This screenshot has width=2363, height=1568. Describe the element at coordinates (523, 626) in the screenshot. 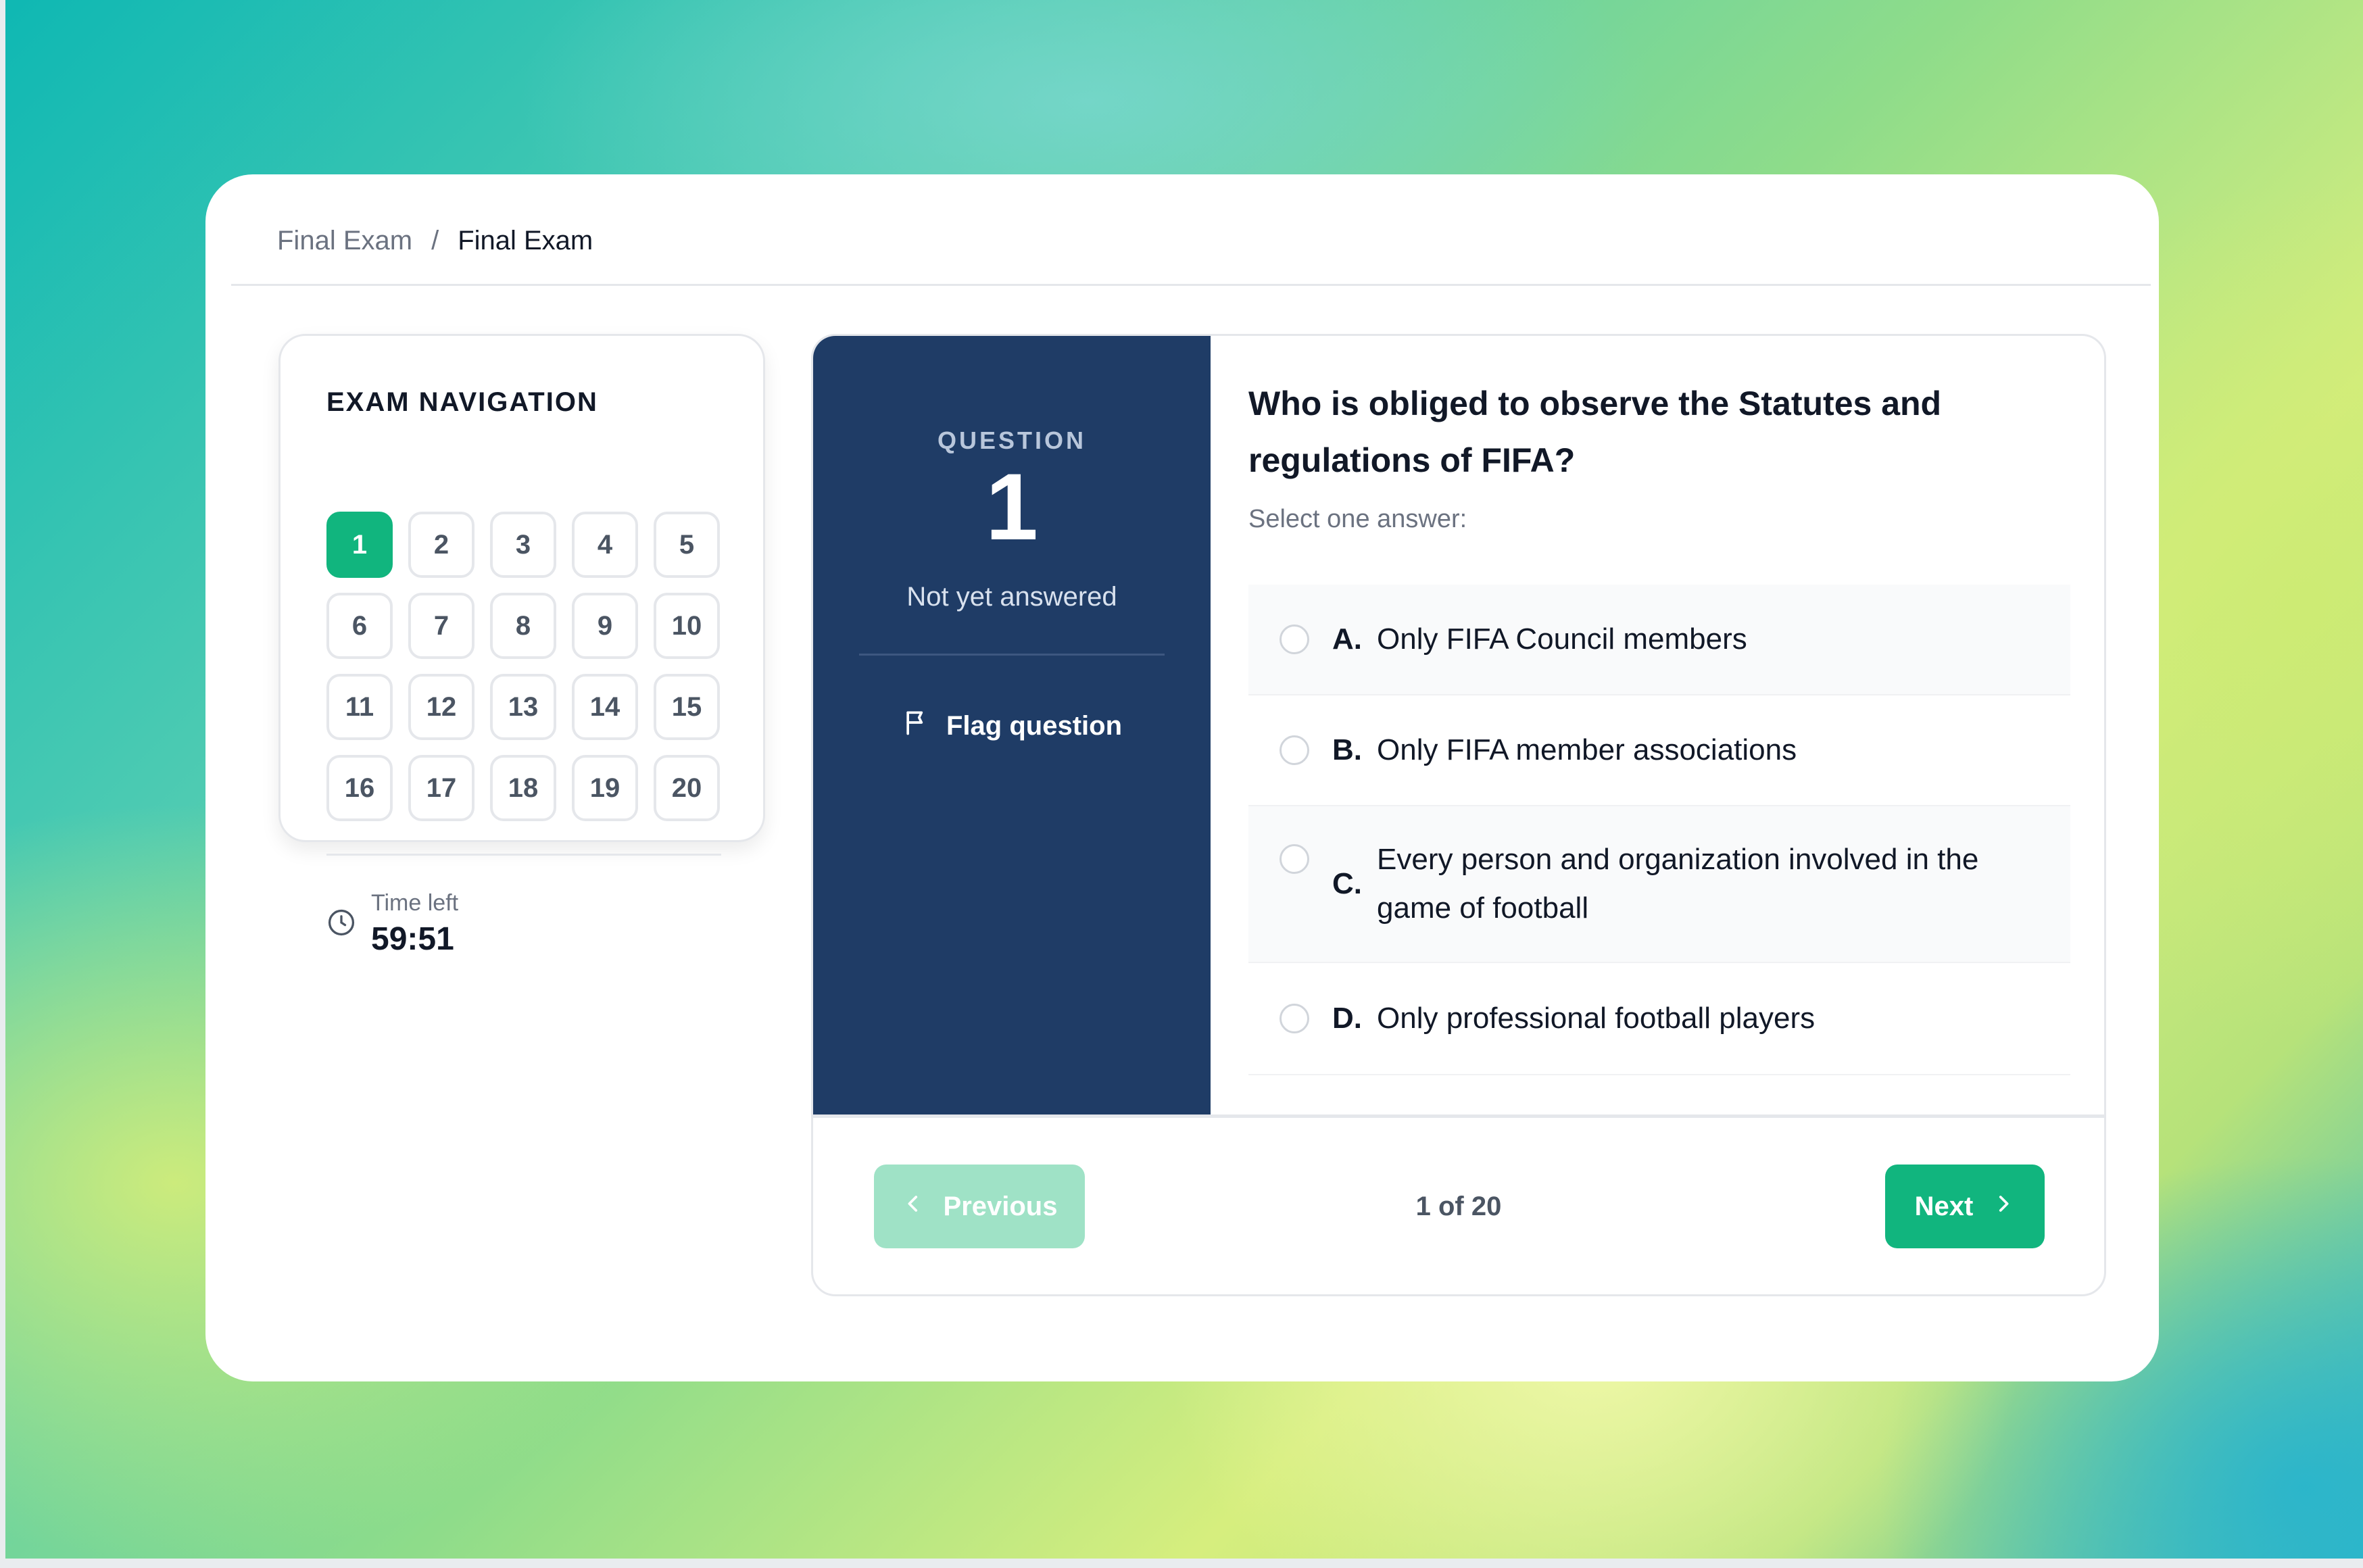

I see `question-nav-button-8: 8` at that location.